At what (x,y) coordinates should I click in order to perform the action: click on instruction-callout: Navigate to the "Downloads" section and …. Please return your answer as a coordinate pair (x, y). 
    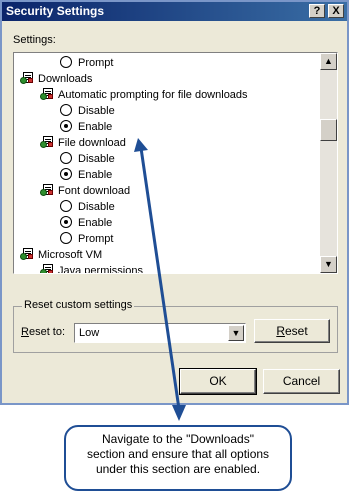
    Looking at the image, I should click on (178, 458).